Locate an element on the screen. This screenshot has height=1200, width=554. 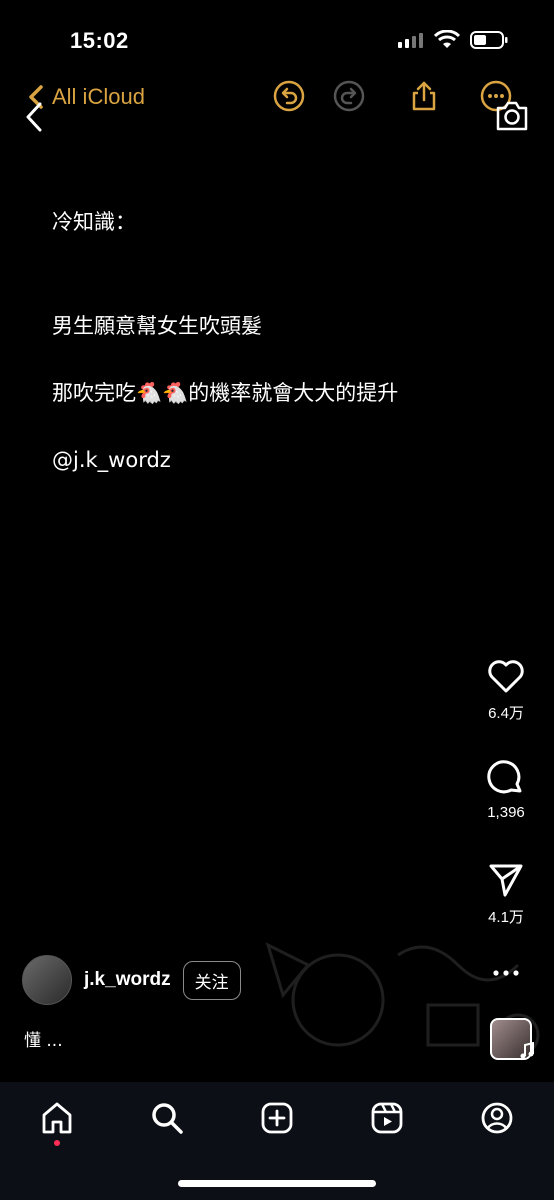
author-row: j.k_wordz 关注 is located at coordinates (131, 980).